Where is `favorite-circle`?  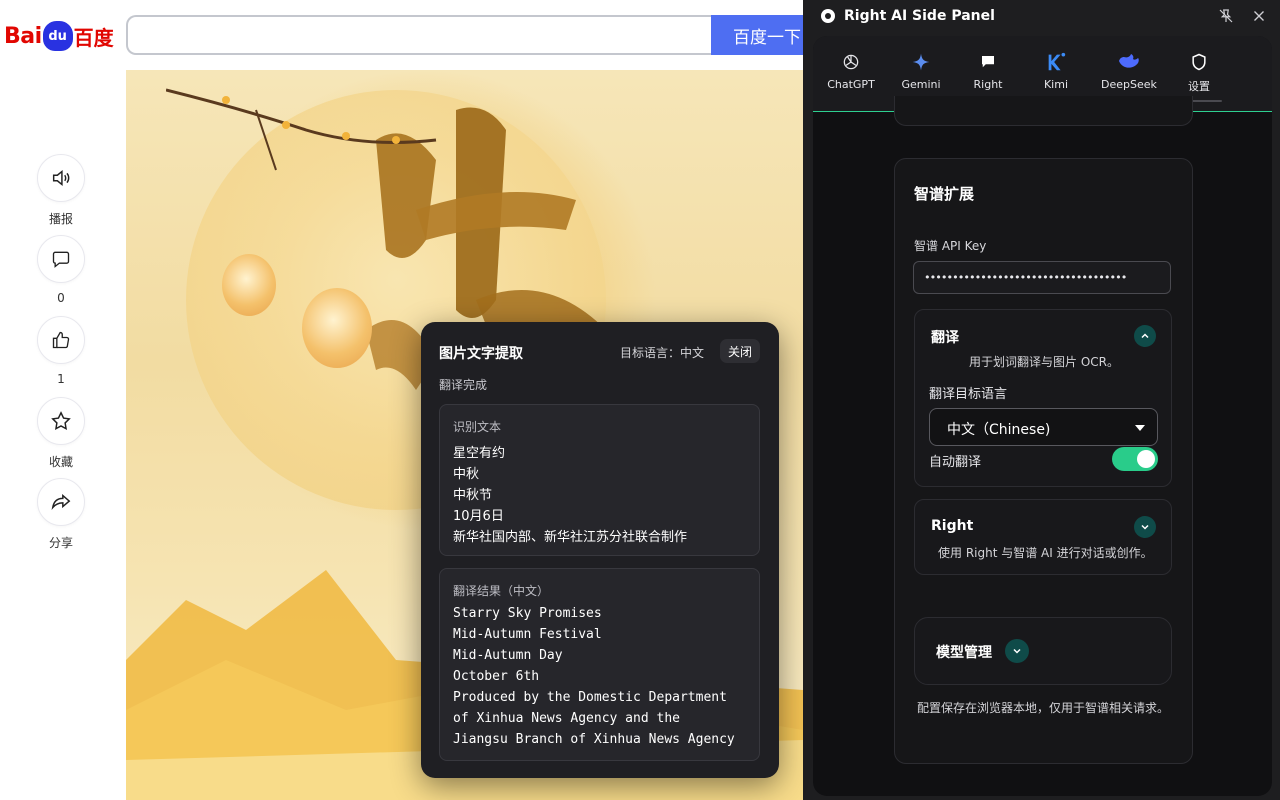 favorite-circle is located at coordinates (61, 421).